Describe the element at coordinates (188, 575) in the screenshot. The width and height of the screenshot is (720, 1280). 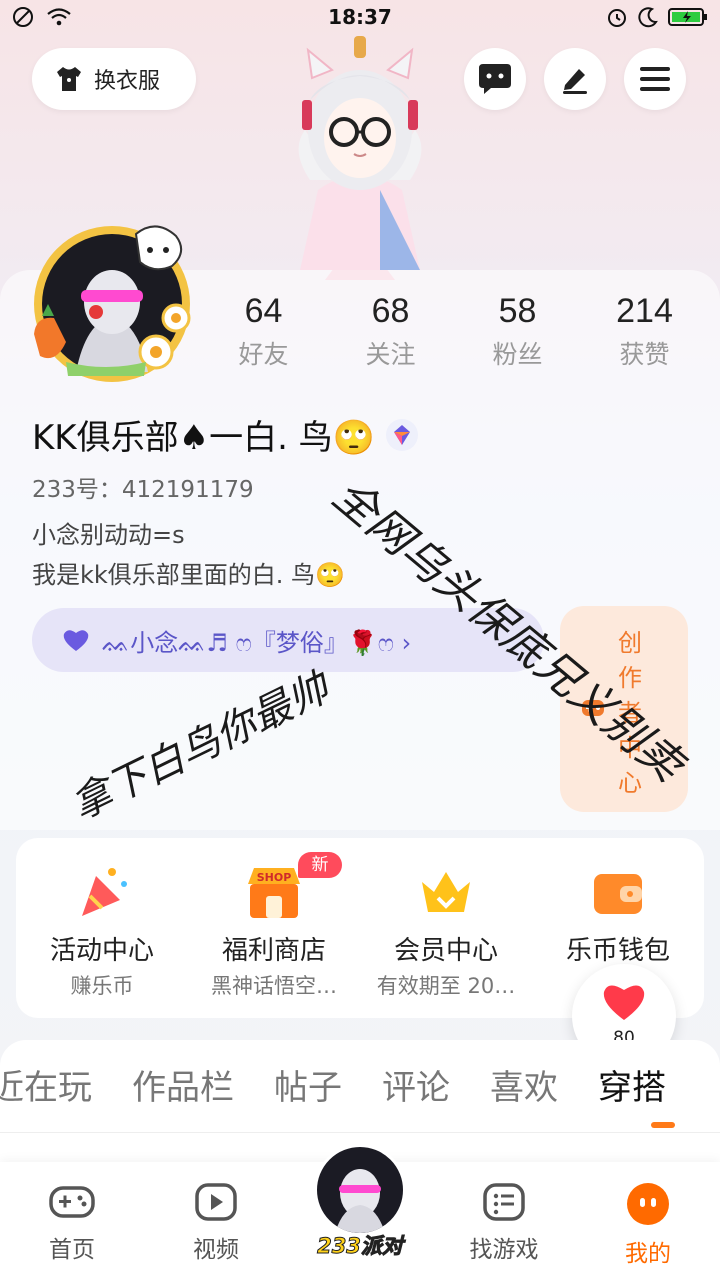
I see `bio-line: 我是kk俱乐部里面的白. 鸟🙄` at that location.